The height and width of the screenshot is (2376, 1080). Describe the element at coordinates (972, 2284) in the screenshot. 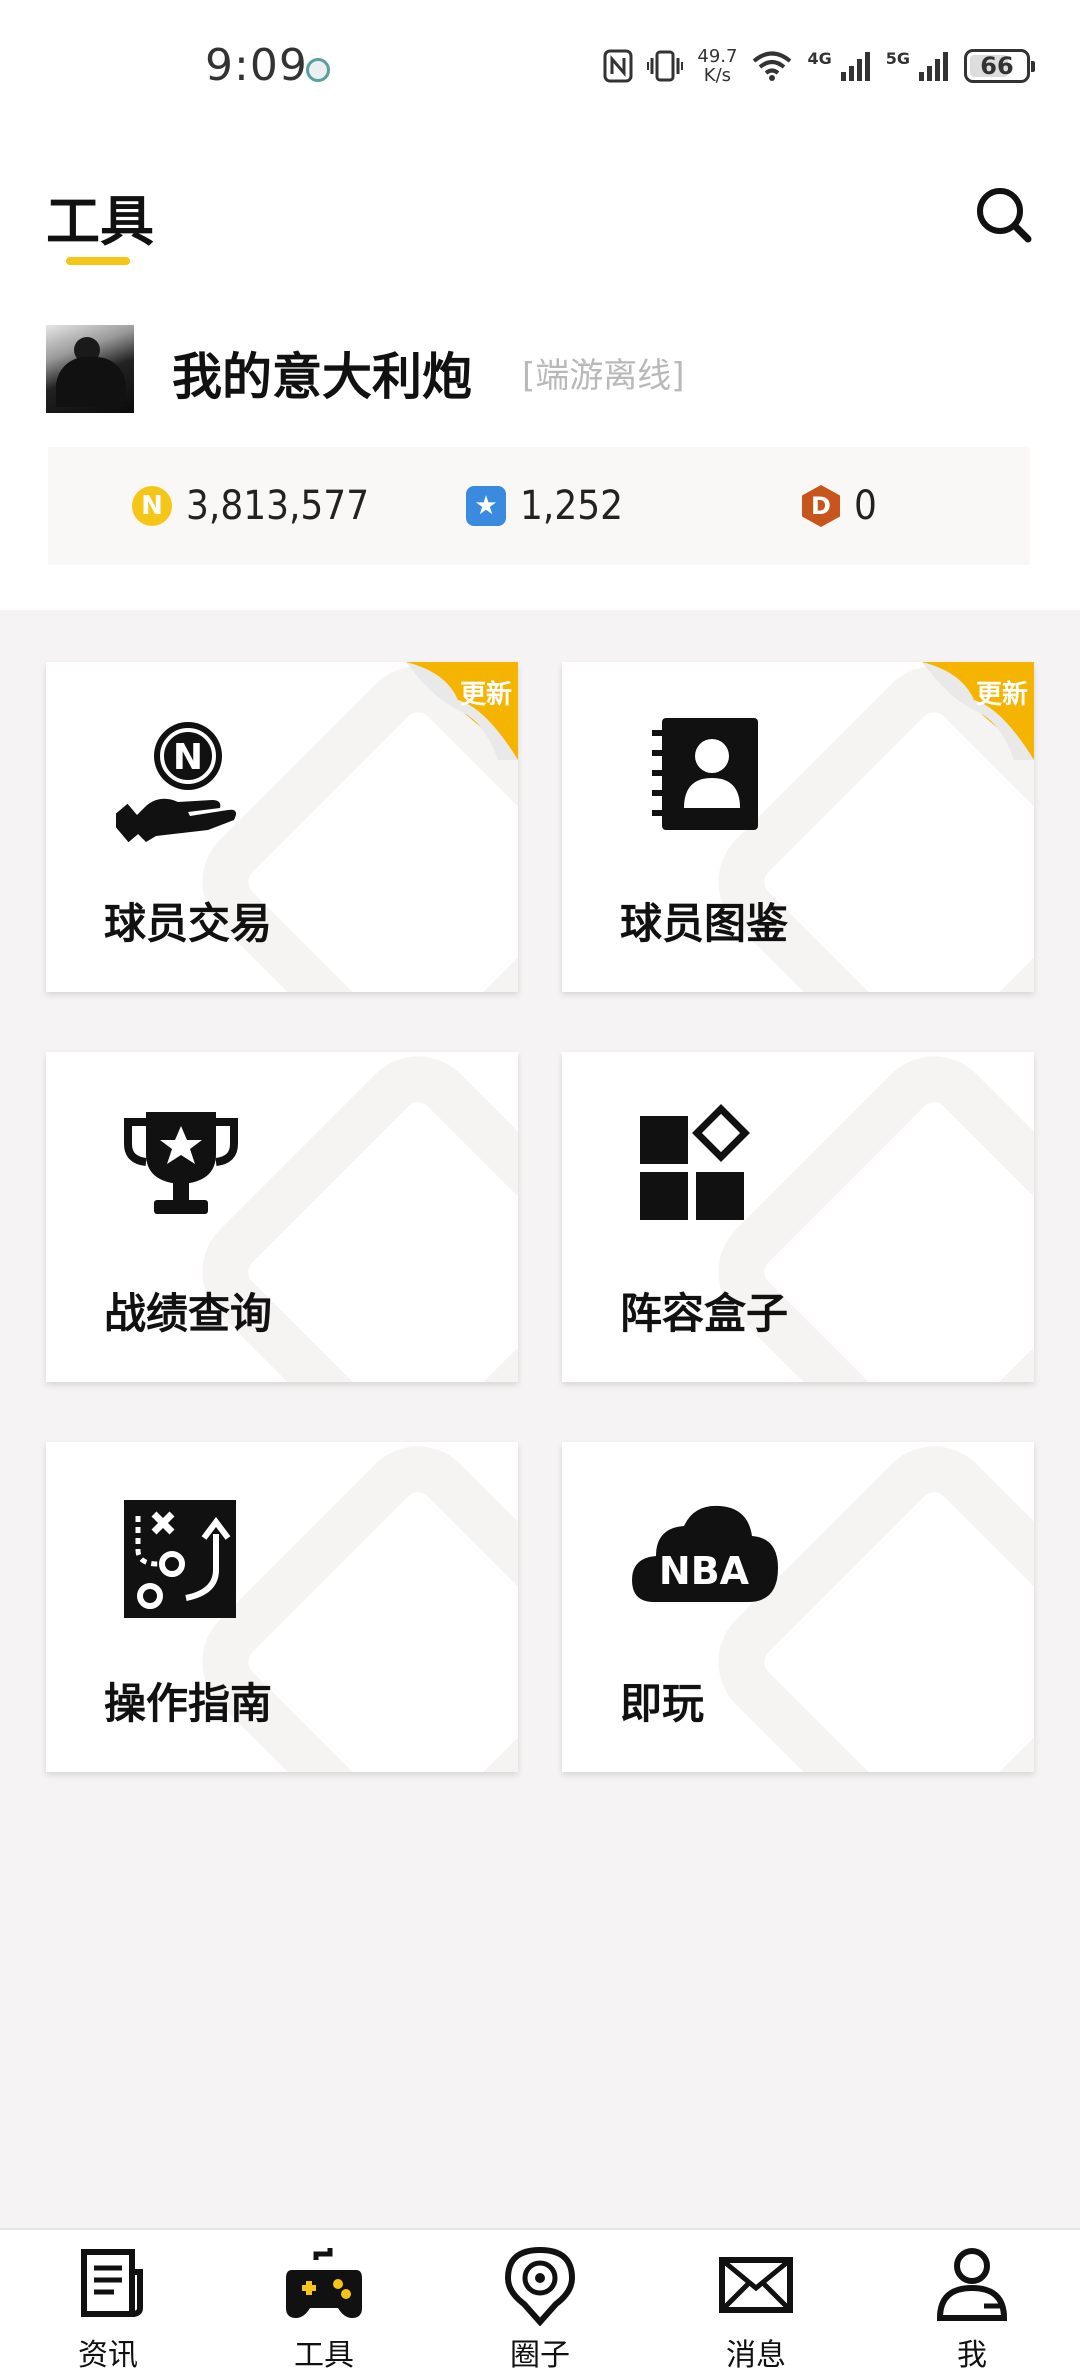

I see `user-icon` at that location.